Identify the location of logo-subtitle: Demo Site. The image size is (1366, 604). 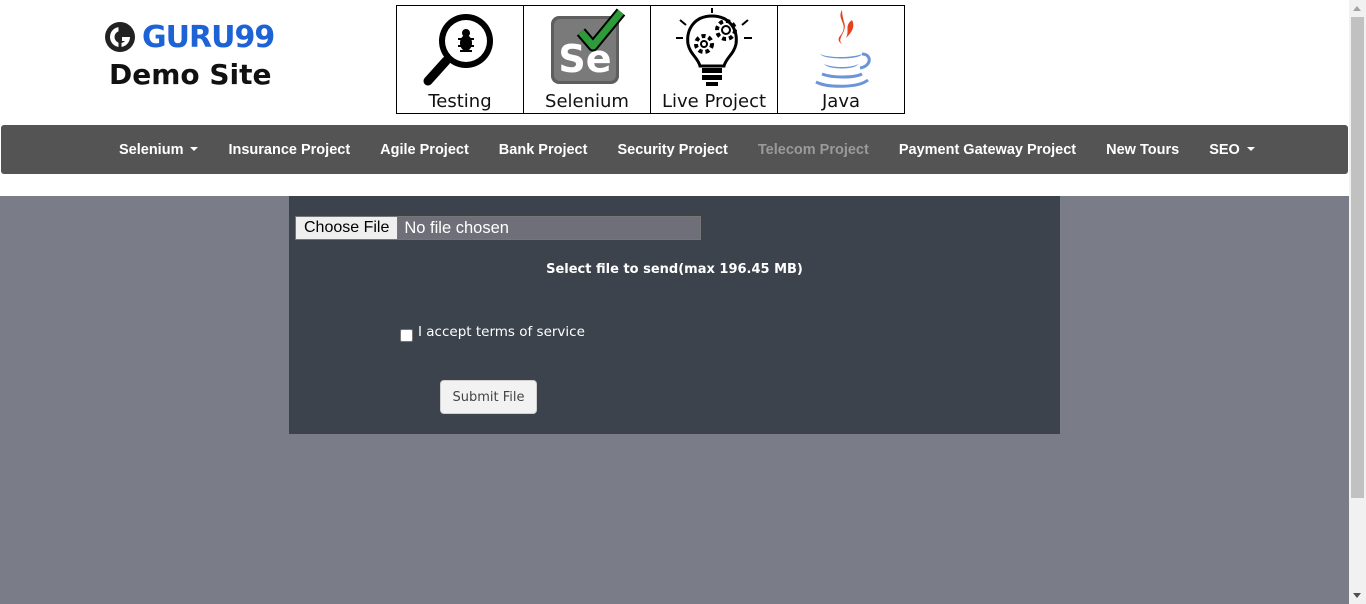
(190, 74).